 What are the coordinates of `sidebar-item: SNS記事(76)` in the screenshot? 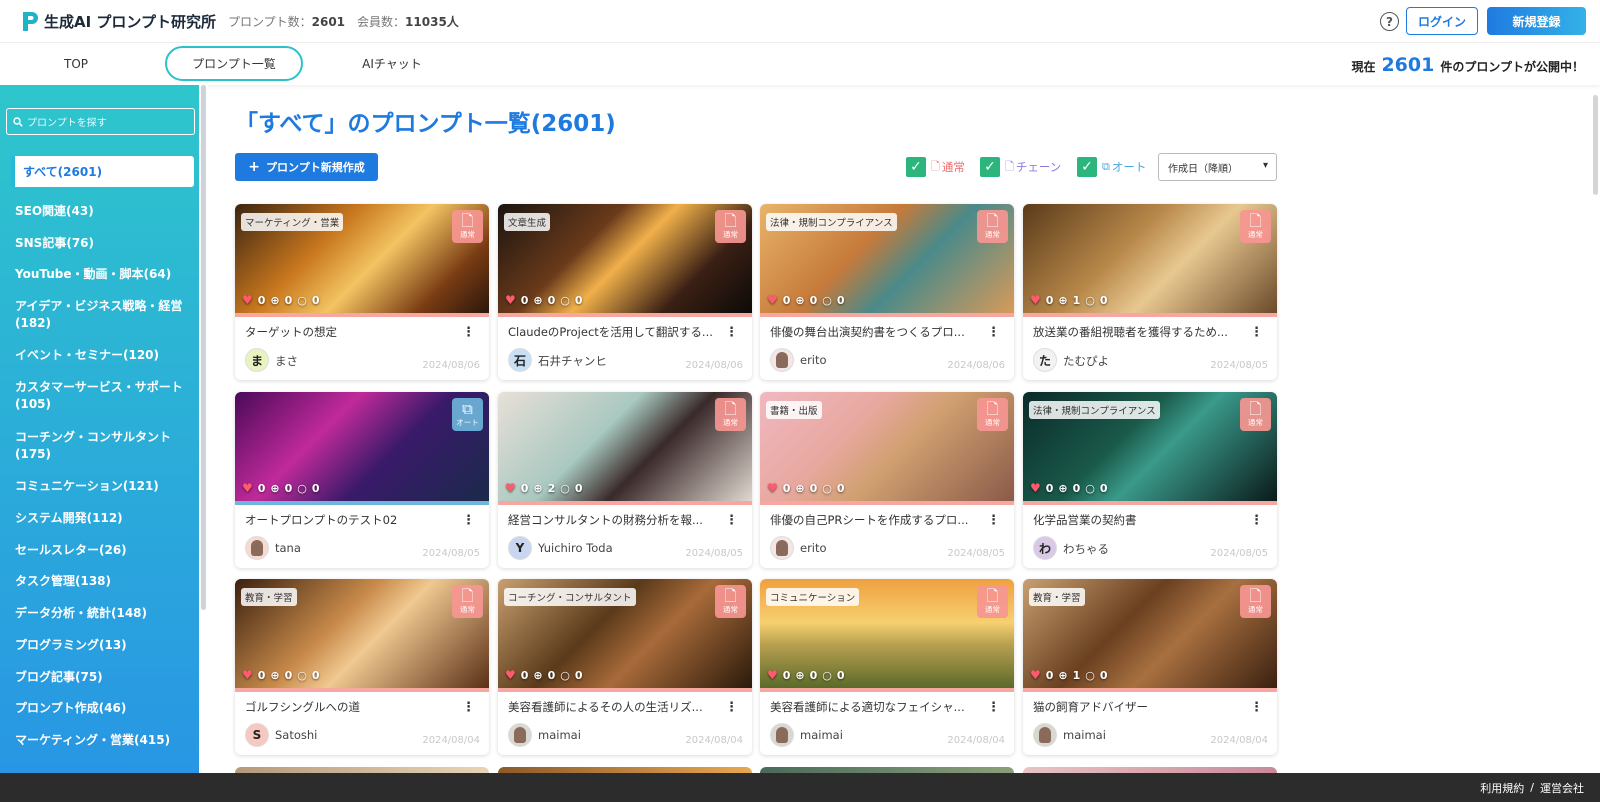 It's located at (105, 243).